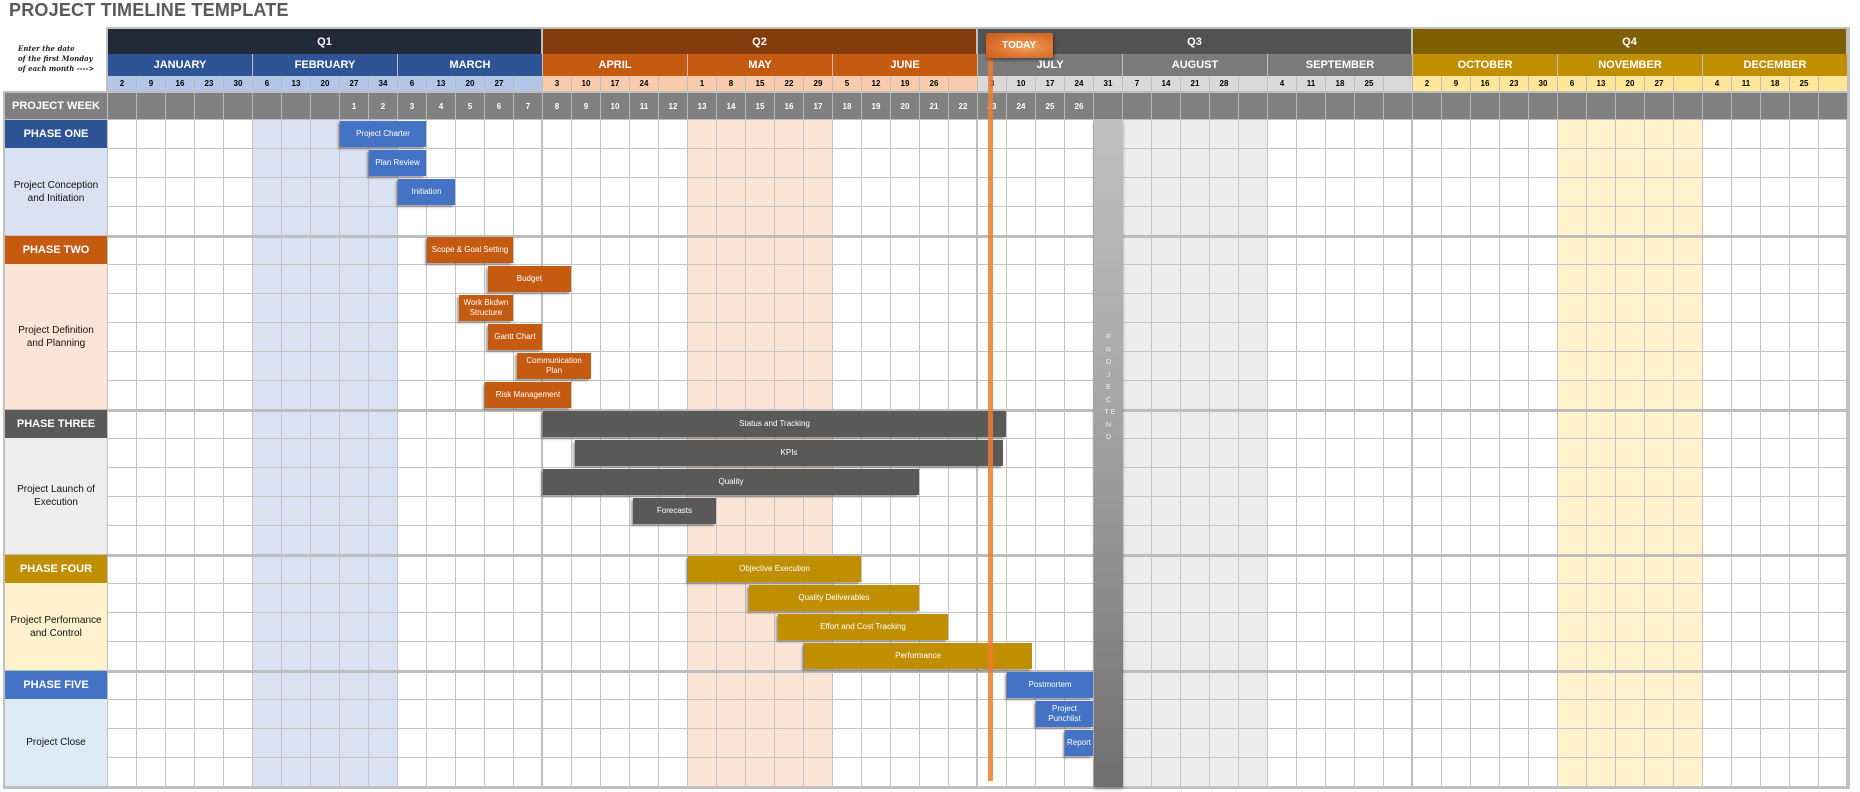 This screenshot has width=1860, height=792. I want to click on week-start-date: 14, so click(1166, 83).